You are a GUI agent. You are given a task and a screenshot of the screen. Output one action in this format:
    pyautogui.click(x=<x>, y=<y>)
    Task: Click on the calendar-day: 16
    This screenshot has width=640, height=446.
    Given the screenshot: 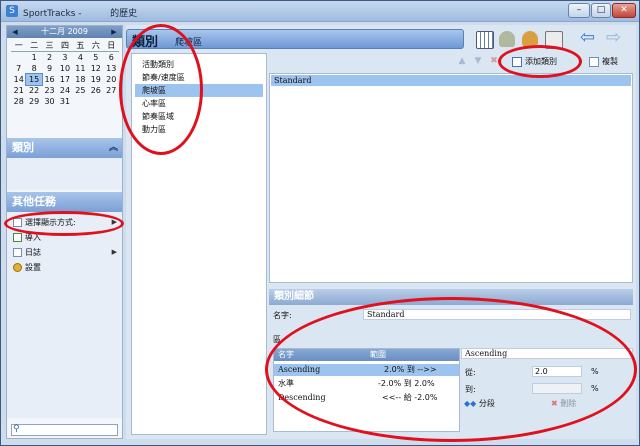 What is the action you would take?
    pyautogui.click(x=49, y=79)
    